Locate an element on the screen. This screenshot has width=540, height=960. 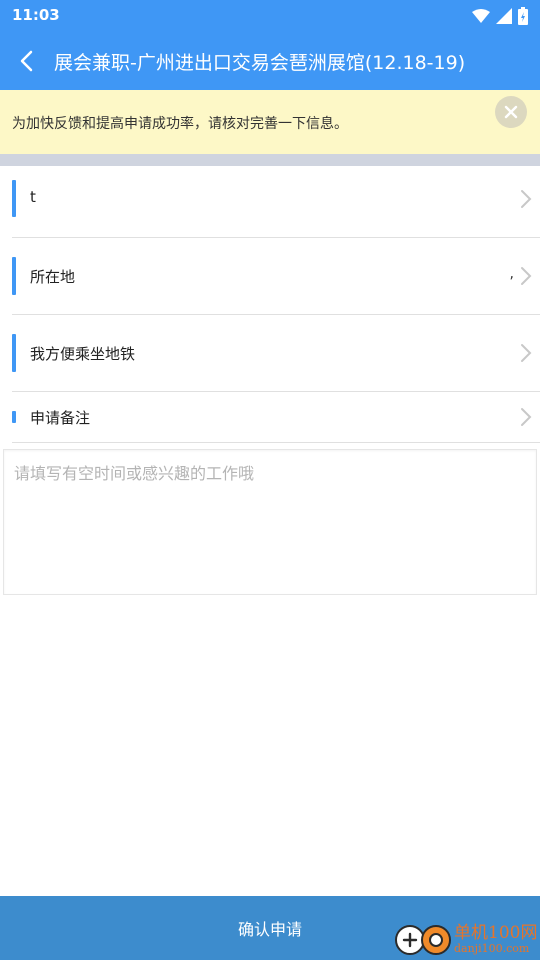
row-label: 所在地 is located at coordinates (53, 277).